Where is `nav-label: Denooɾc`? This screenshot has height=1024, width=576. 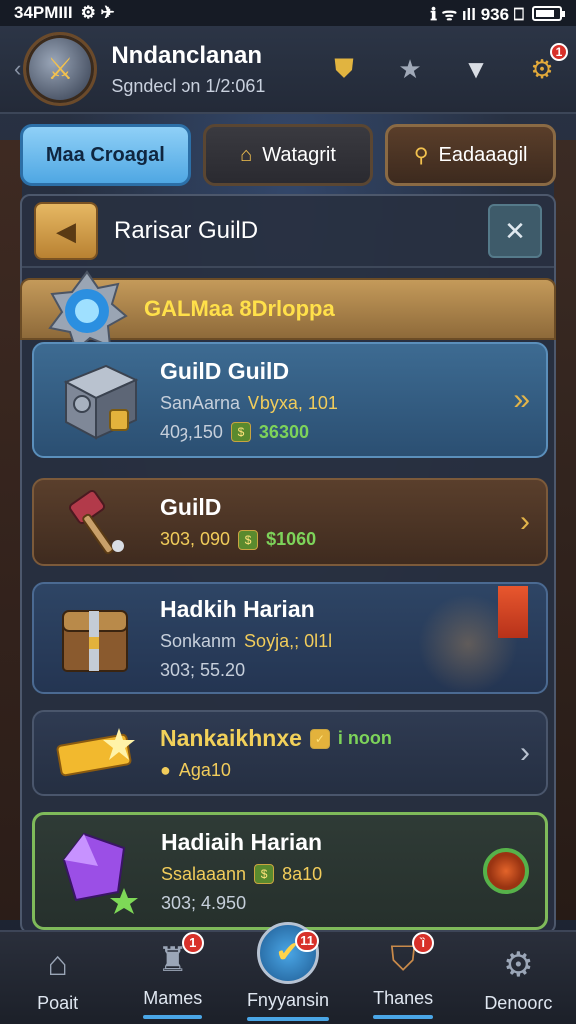 nav-label: Denooɾc is located at coordinates (518, 1002).